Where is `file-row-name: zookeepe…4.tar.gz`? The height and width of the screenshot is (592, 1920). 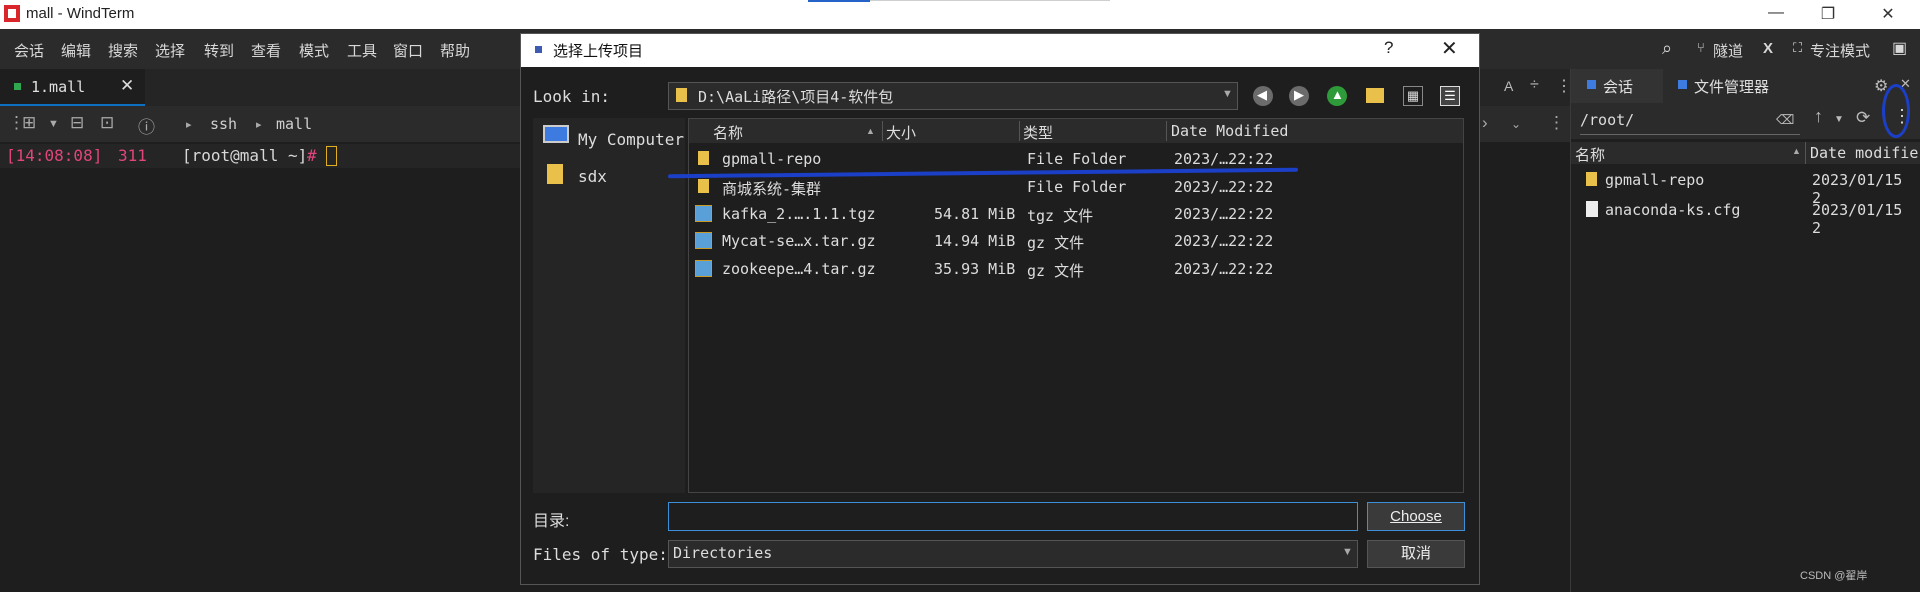
file-row-name: zookeepe…4.tar.gz is located at coordinates (799, 269).